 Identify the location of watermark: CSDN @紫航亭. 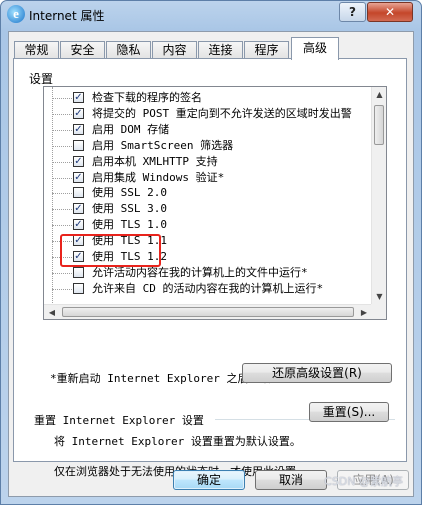
(363, 481).